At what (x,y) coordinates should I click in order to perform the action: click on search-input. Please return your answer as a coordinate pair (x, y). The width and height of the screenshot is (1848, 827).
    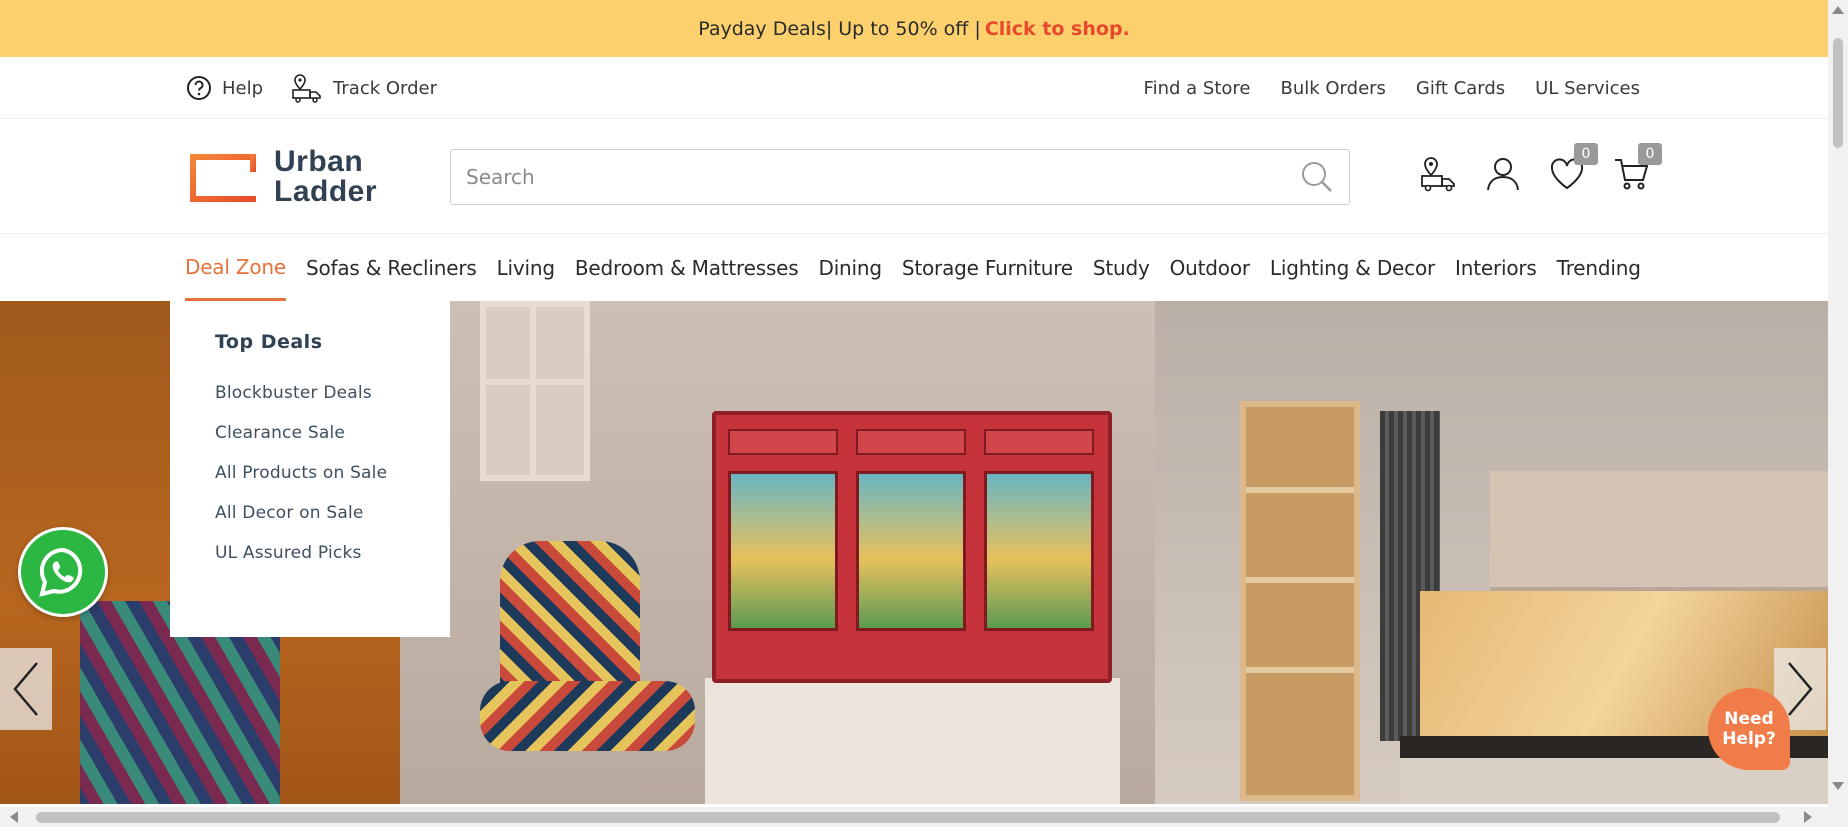
    Looking at the image, I should click on (883, 177).